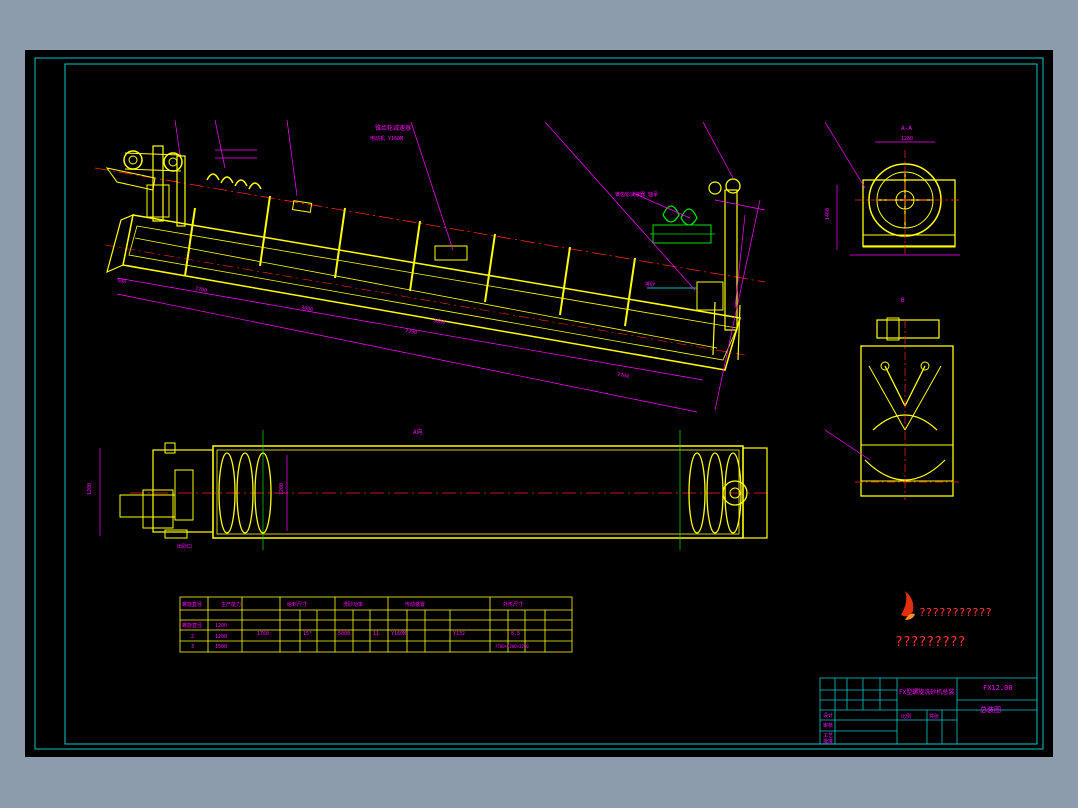  I want to click on svg-text: 7390, so click(411, 332).